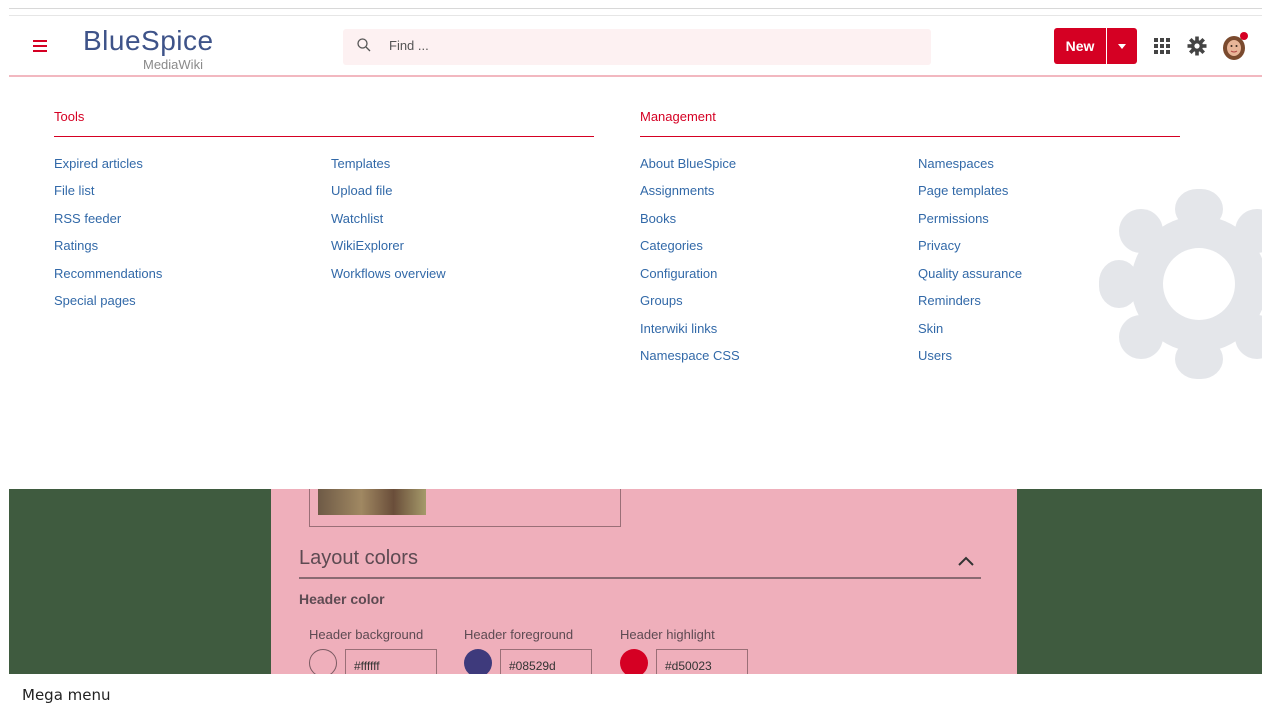  Describe the element at coordinates (949, 300) in the screenshot. I see `management-link: Reminders` at that location.